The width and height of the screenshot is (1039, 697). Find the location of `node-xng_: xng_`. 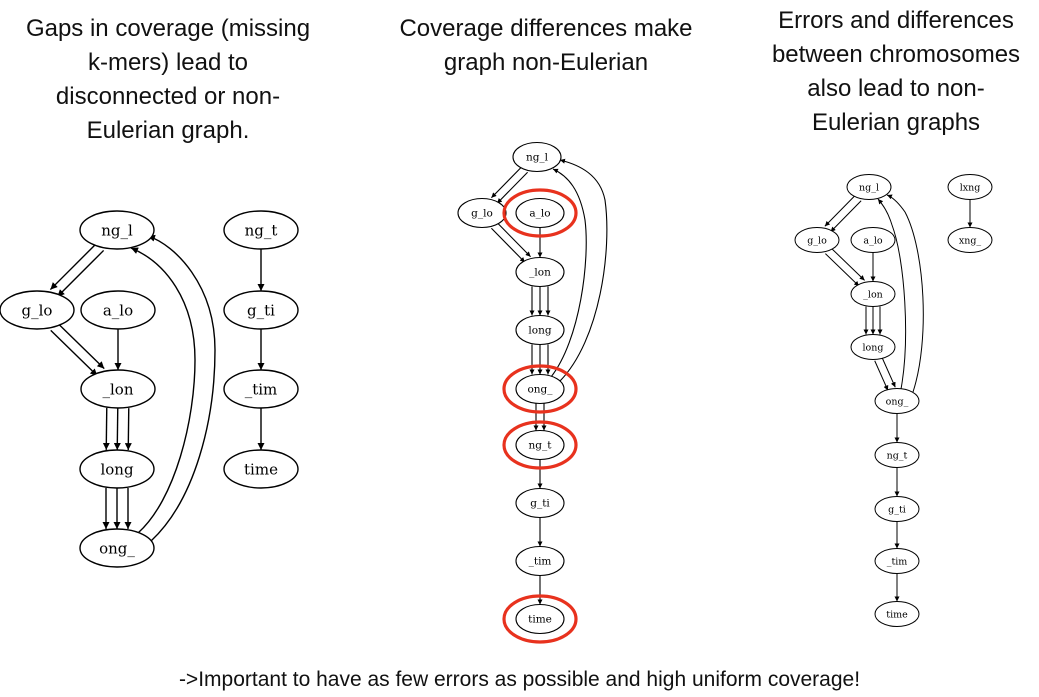

node-xng_: xng_ is located at coordinates (970, 240).